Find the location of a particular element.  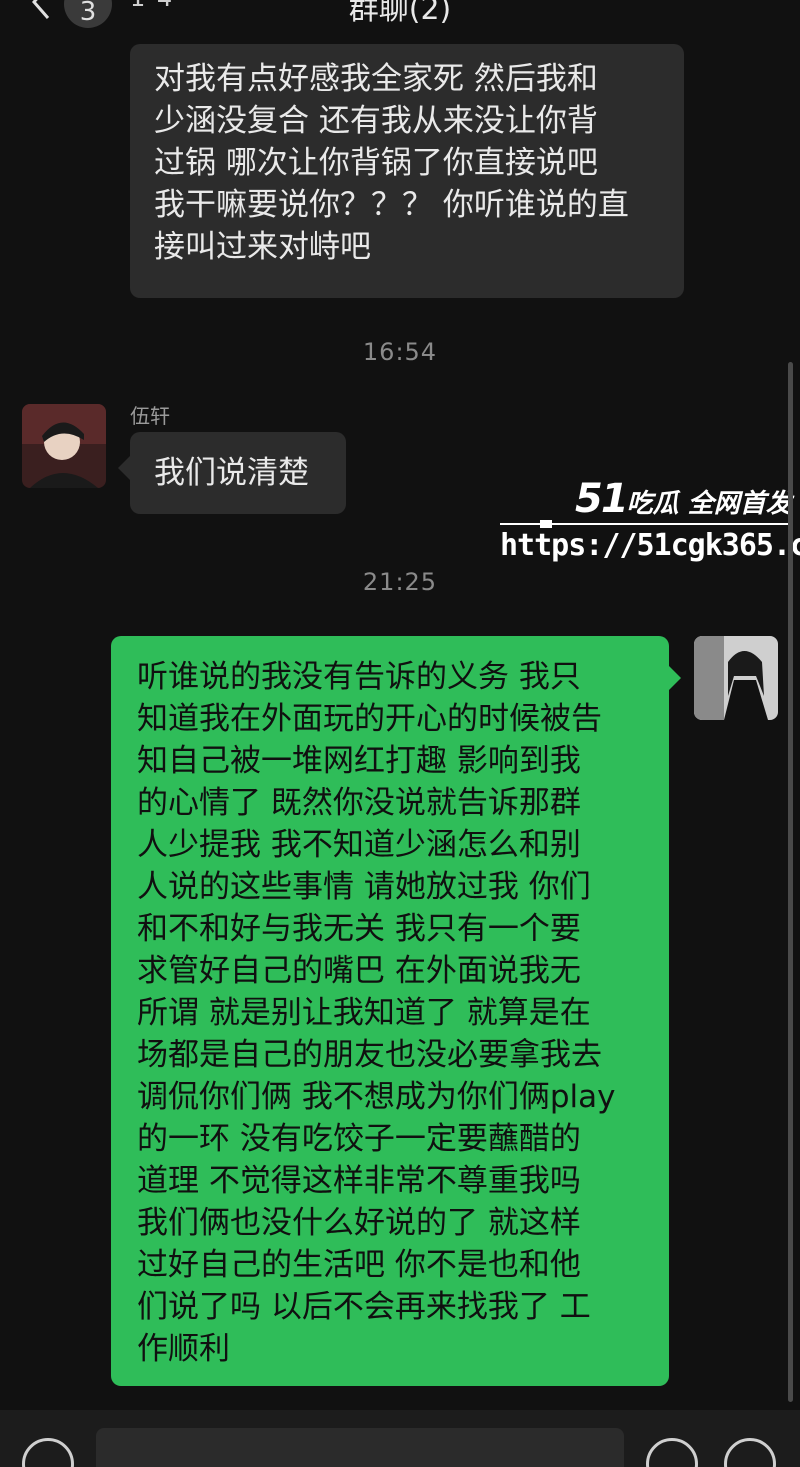

message-input is located at coordinates (360, 1447).